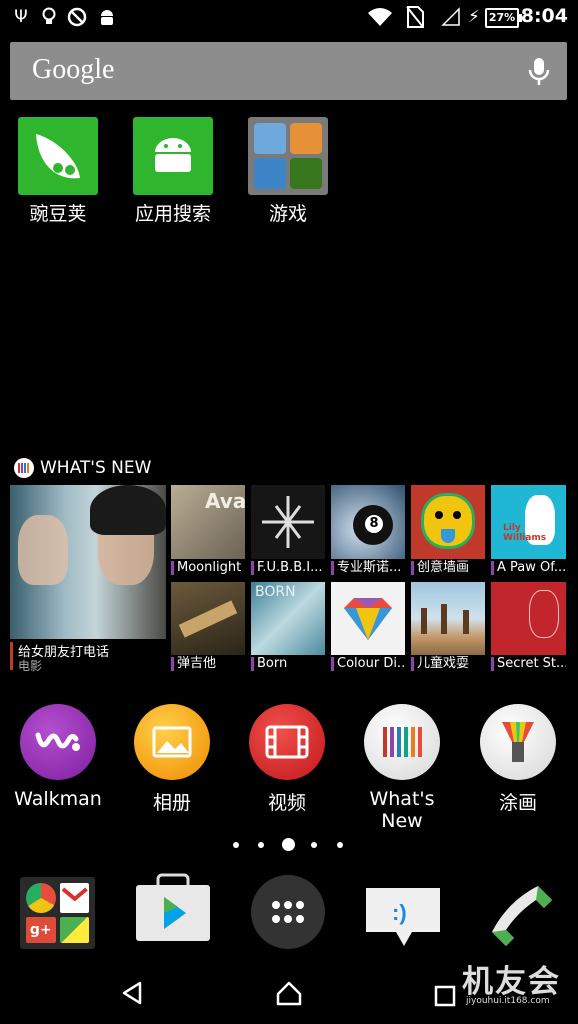 The image size is (578, 1024). I want to click on app-folder-games: 游戏, so click(288, 171).